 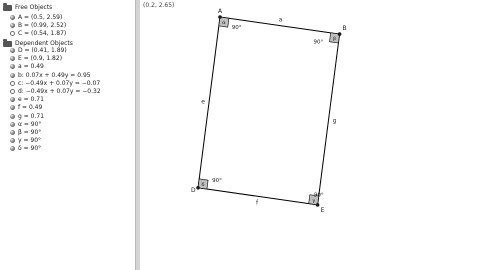 I want to click on algebra-item-text: γ = 90°, so click(x=30, y=141).